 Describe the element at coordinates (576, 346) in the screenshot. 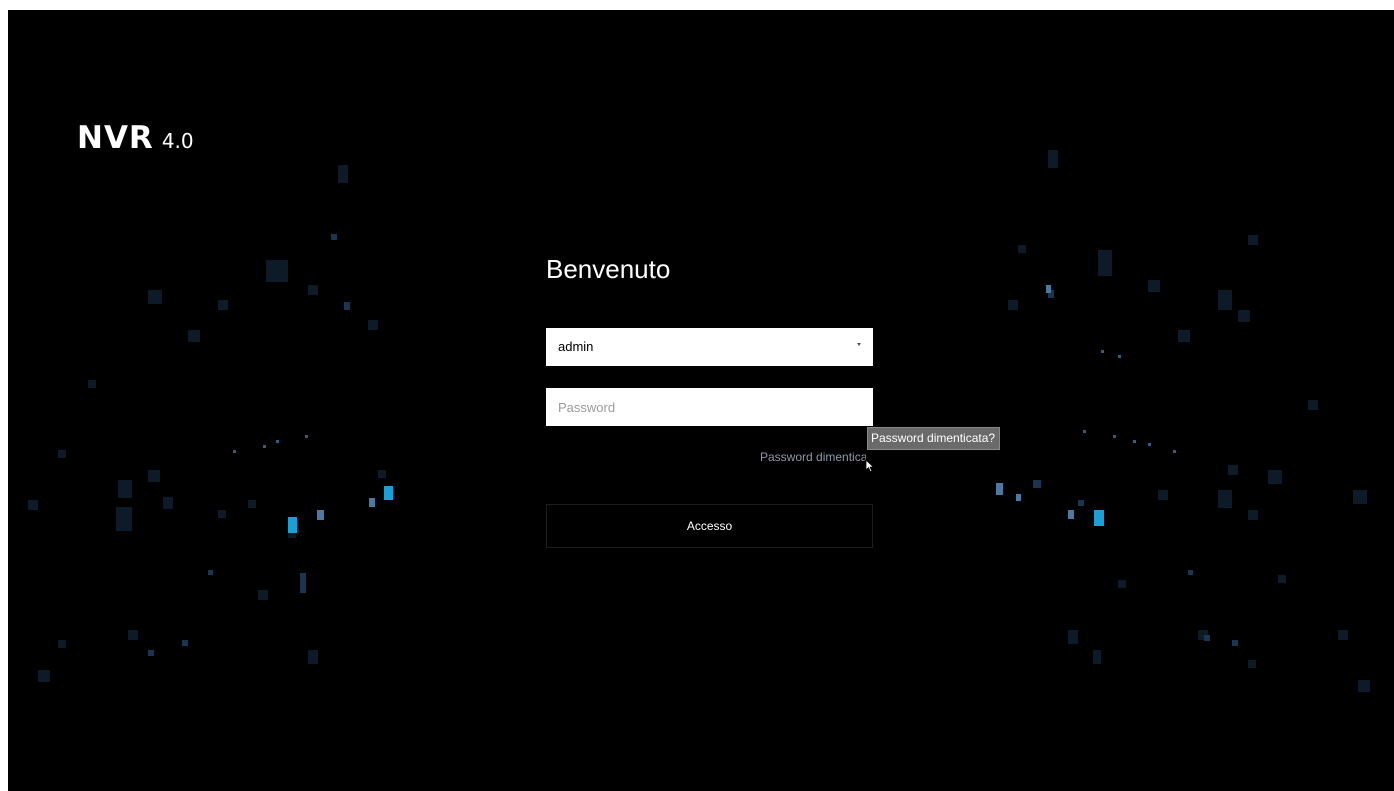

I see `username-select-value: admin` at that location.